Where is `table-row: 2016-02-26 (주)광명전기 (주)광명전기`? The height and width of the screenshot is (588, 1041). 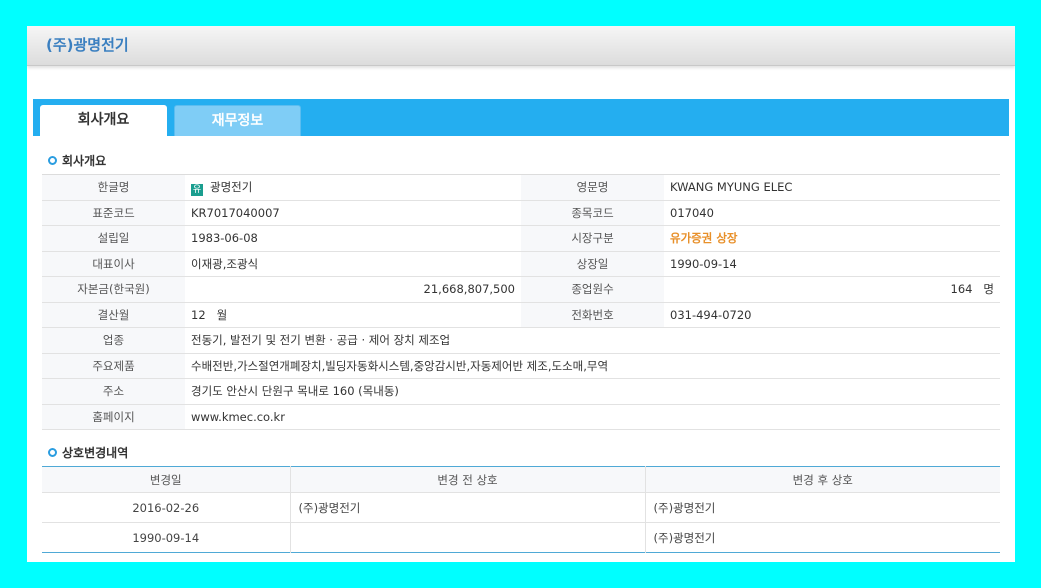
table-row: 2016-02-26 (주)광명전기 (주)광명전기 is located at coordinates (521, 507).